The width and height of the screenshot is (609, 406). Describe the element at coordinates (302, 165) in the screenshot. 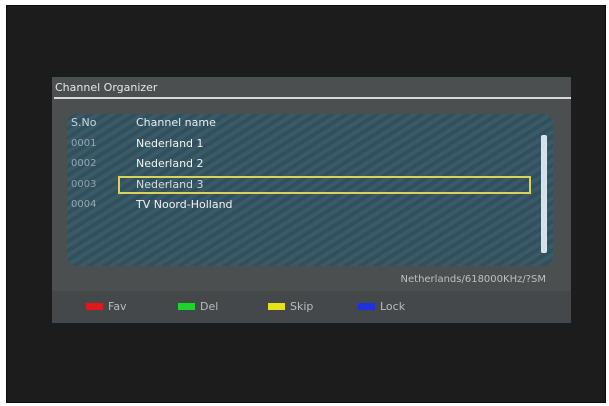

I see `channel-row: 0002 Nederland 2` at that location.